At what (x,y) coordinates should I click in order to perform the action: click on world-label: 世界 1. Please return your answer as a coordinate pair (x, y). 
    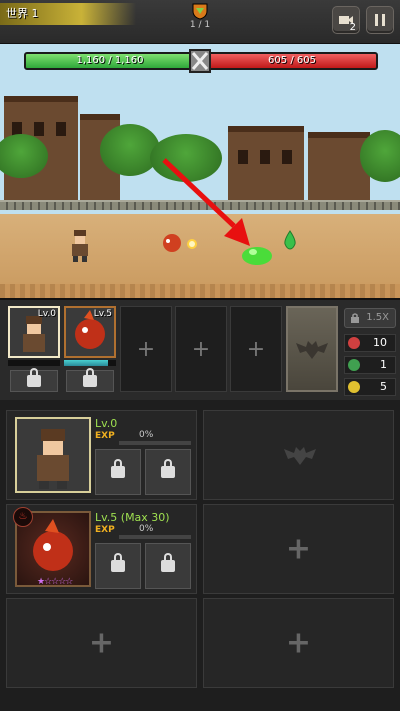
    Looking at the image, I should click on (68, 14).